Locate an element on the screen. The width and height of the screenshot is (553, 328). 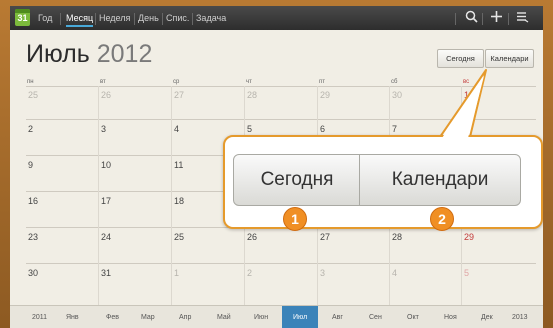
day-cell: 17 is located at coordinates (106, 201).